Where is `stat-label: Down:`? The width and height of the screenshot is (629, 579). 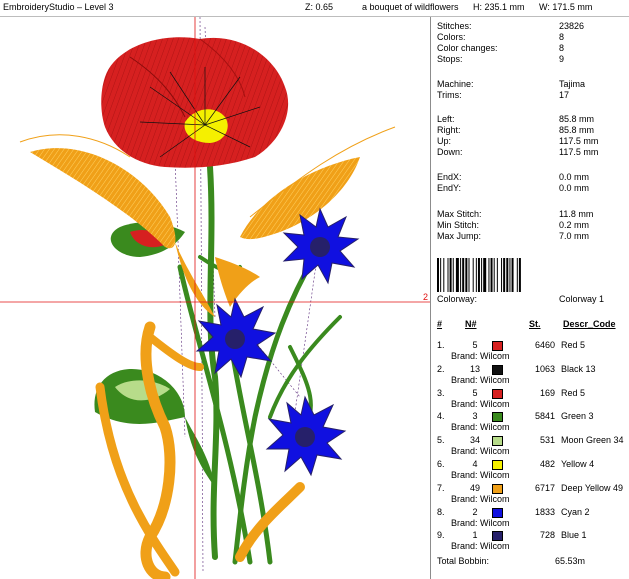
stat-label: Down: is located at coordinates (450, 152).